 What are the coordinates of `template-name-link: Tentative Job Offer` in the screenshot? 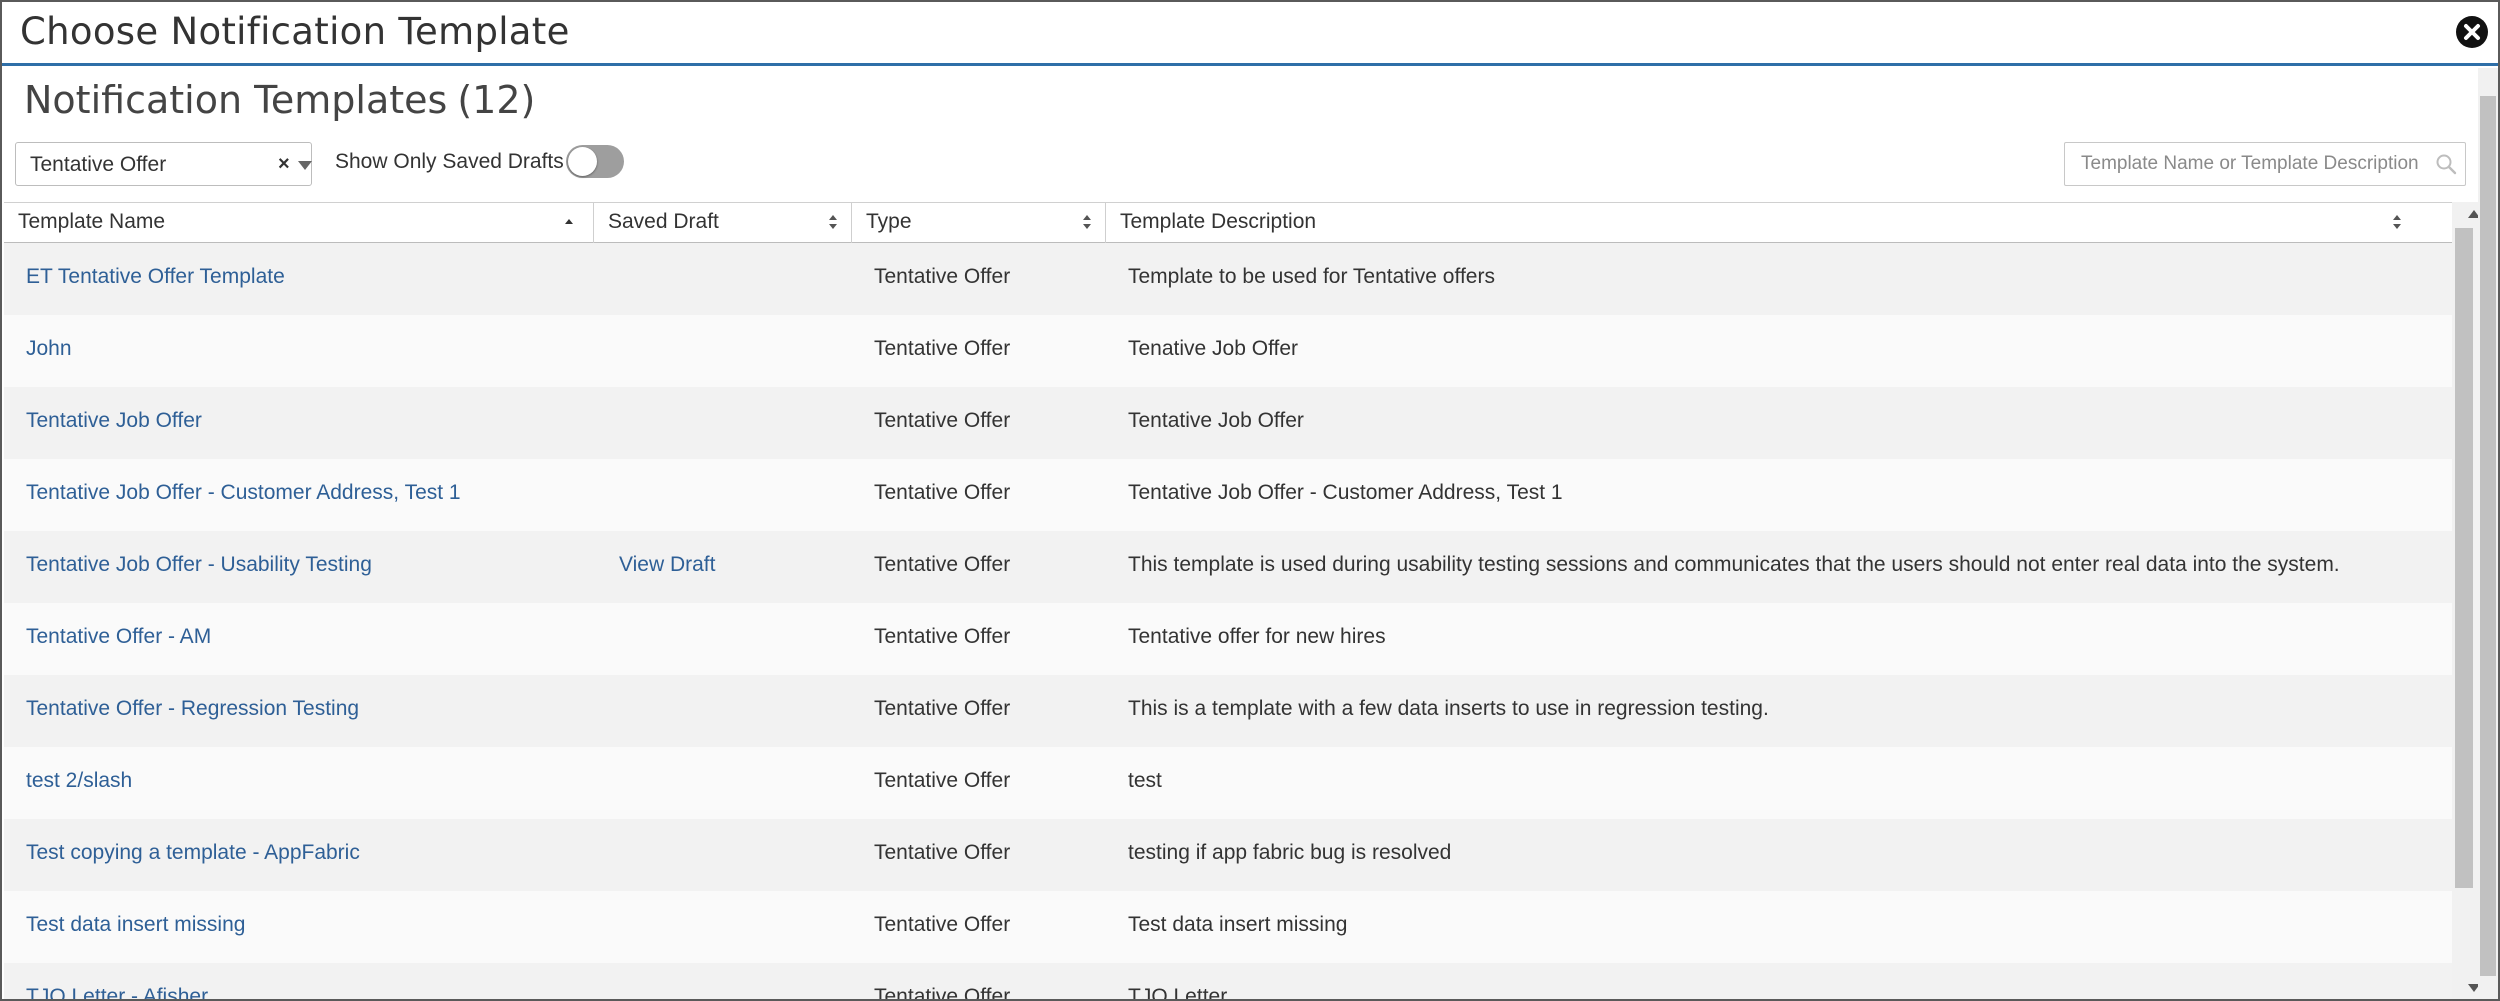 It's located at (114, 421).